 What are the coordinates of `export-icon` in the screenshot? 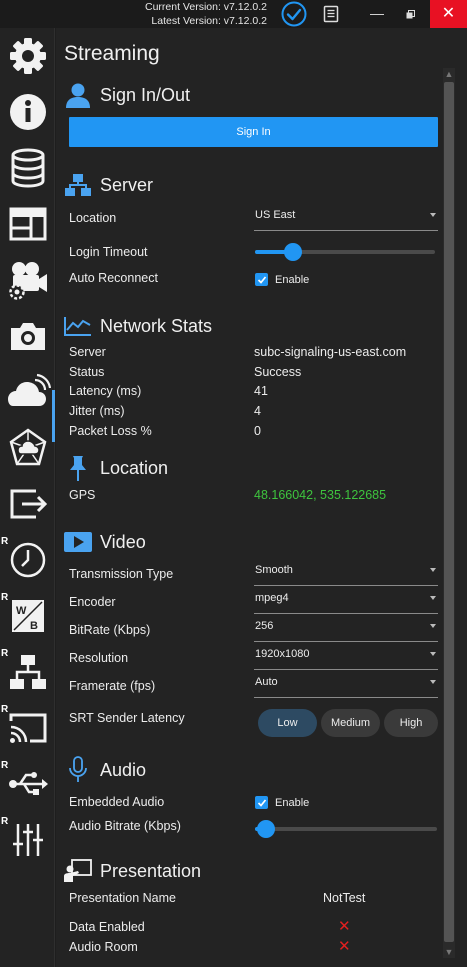 It's located at (28, 504).